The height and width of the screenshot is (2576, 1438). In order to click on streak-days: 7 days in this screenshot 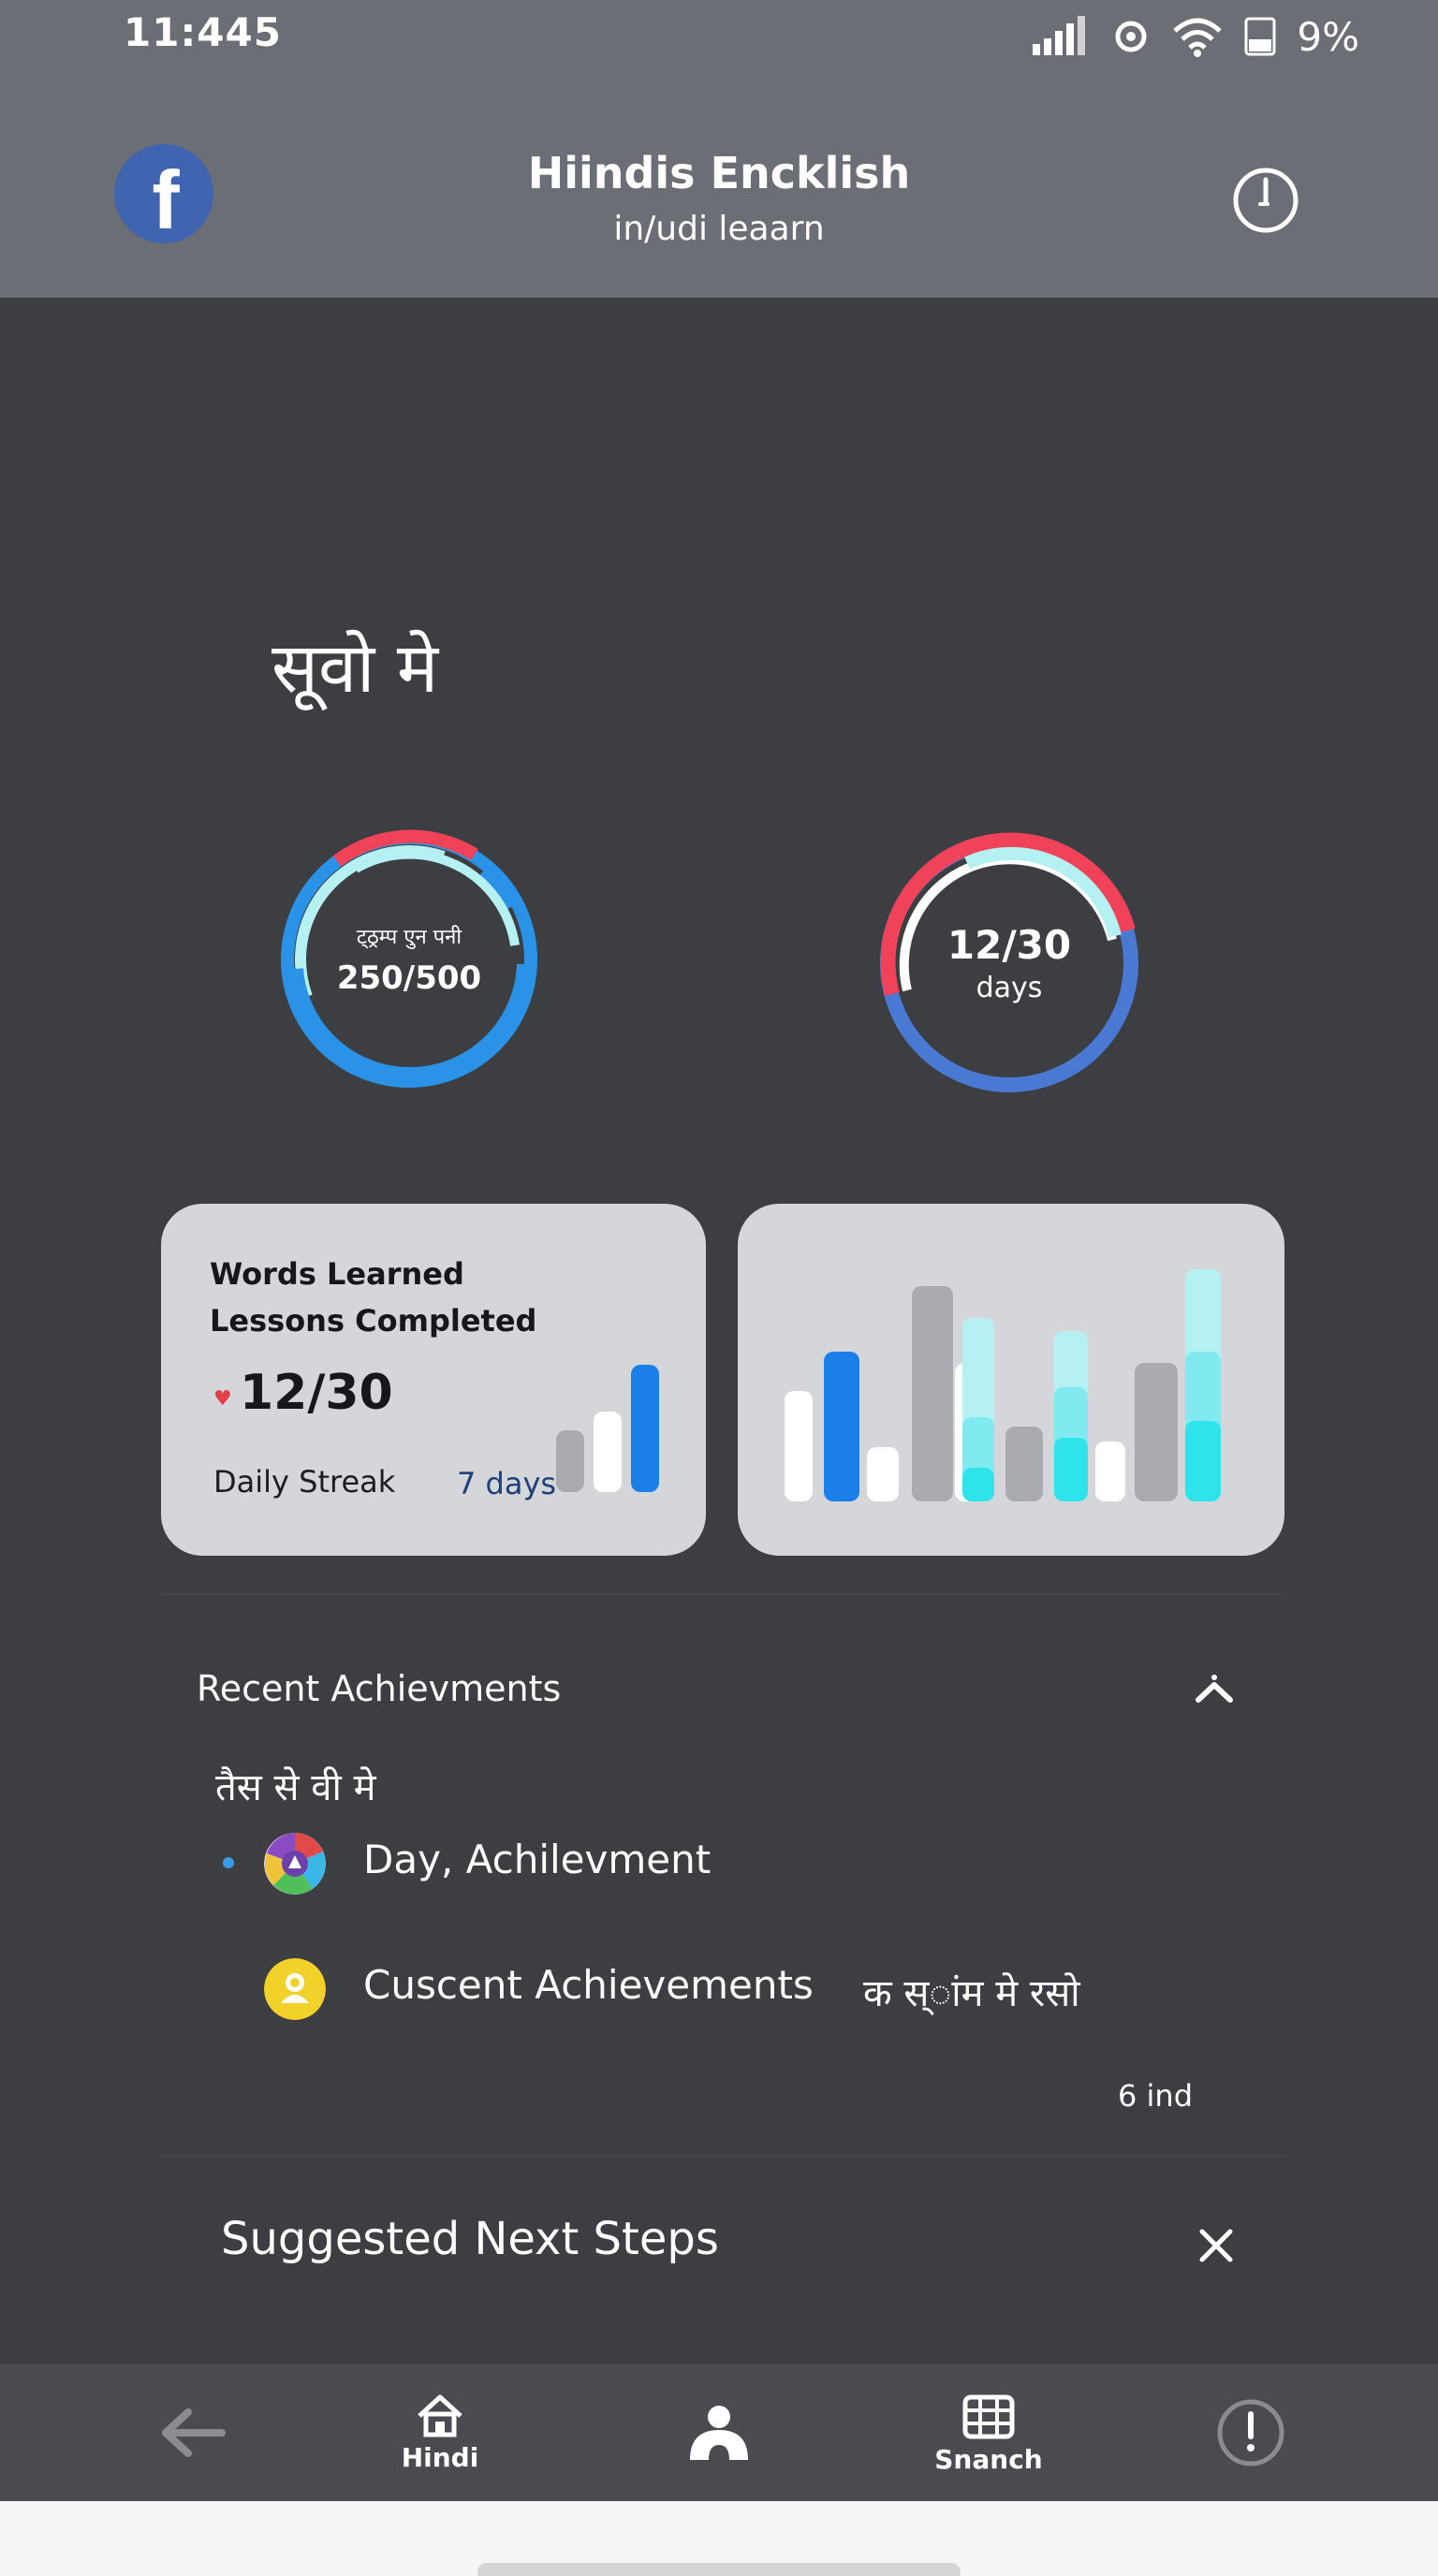, I will do `click(507, 1483)`.